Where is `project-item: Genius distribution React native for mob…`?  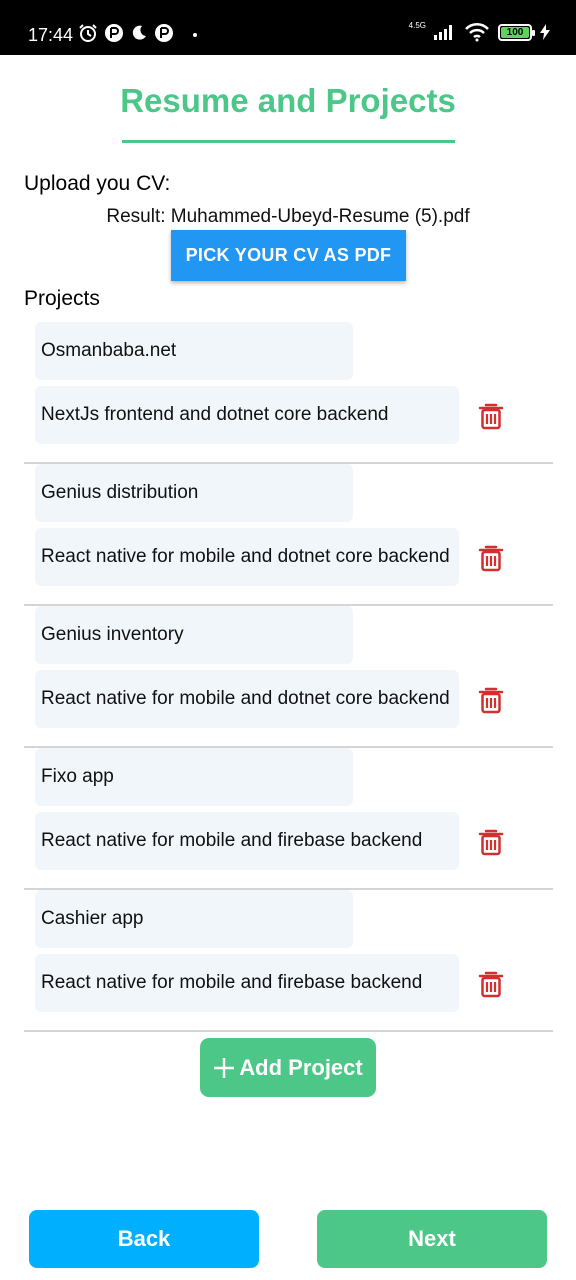 project-item: Genius distribution React native for mob… is located at coordinates (288, 535).